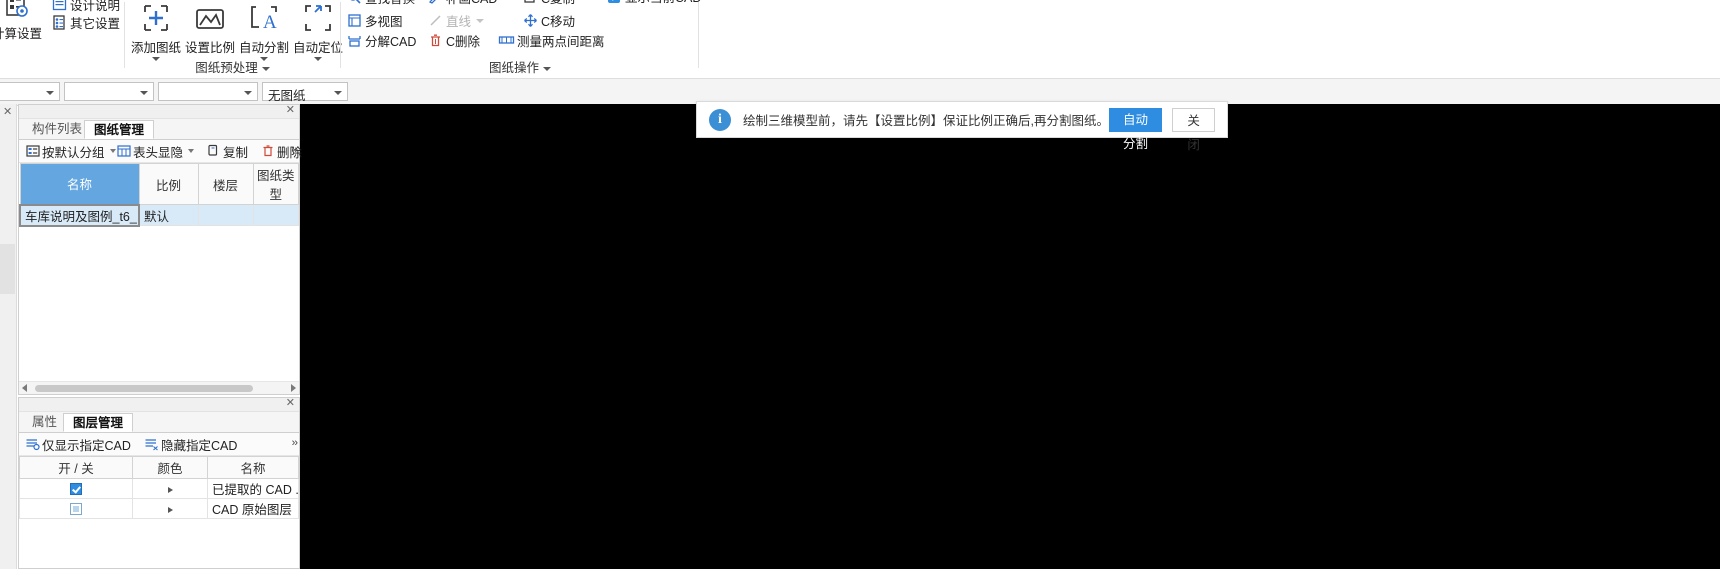 The image size is (1720, 569). Describe the element at coordinates (275, 215) in the screenshot. I see `cell-type` at that location.